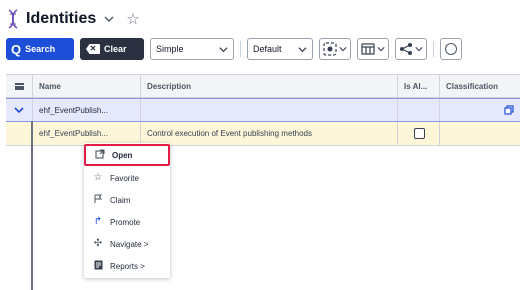 Image resolution: width=520 pixels, height=290 pixels. I want to click on target-settings-icon, so click(330, 49).